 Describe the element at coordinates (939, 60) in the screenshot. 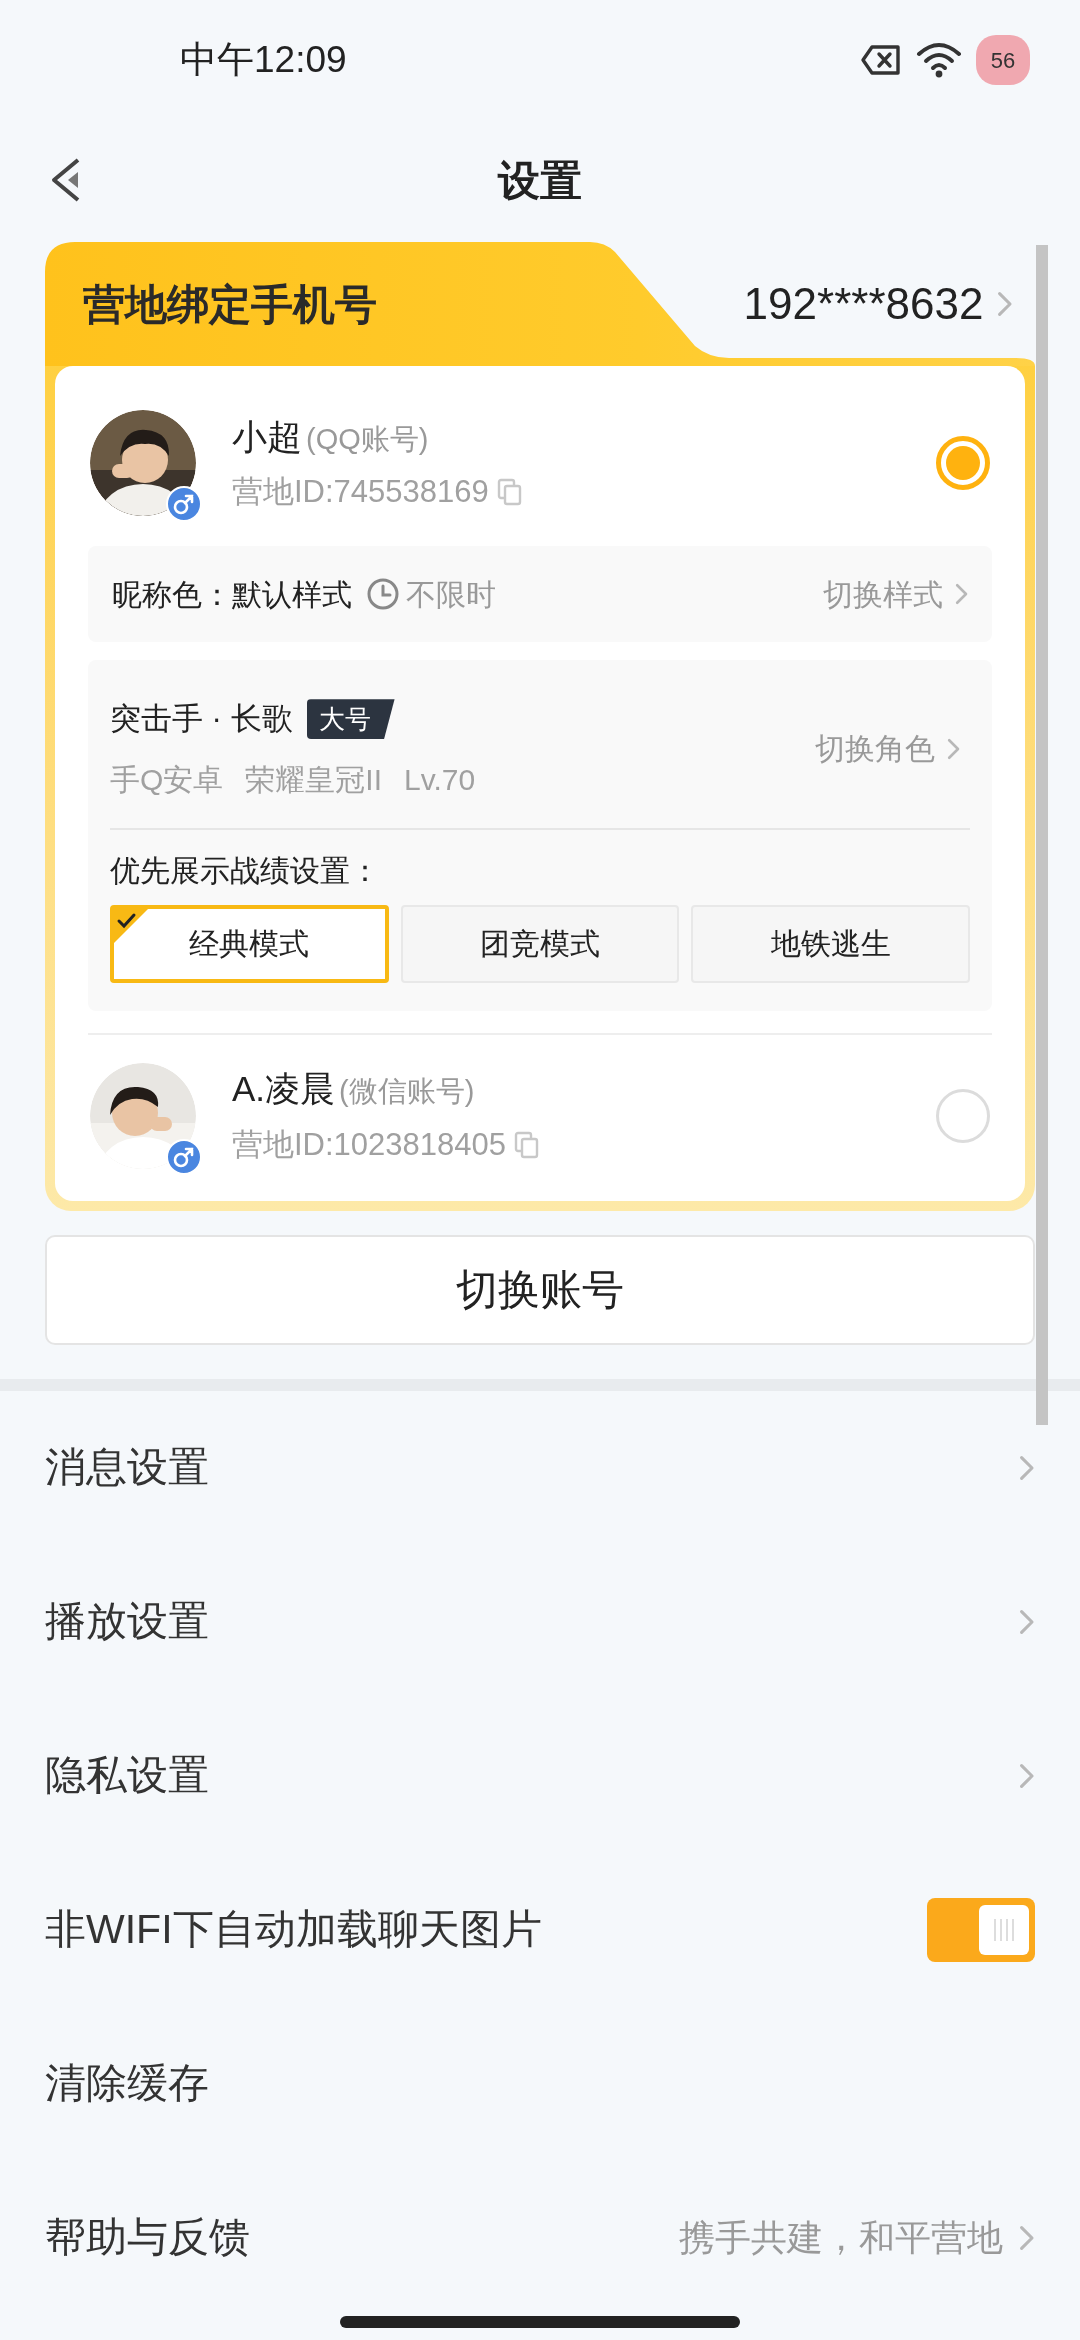

I see `wifi-icon` at that location.